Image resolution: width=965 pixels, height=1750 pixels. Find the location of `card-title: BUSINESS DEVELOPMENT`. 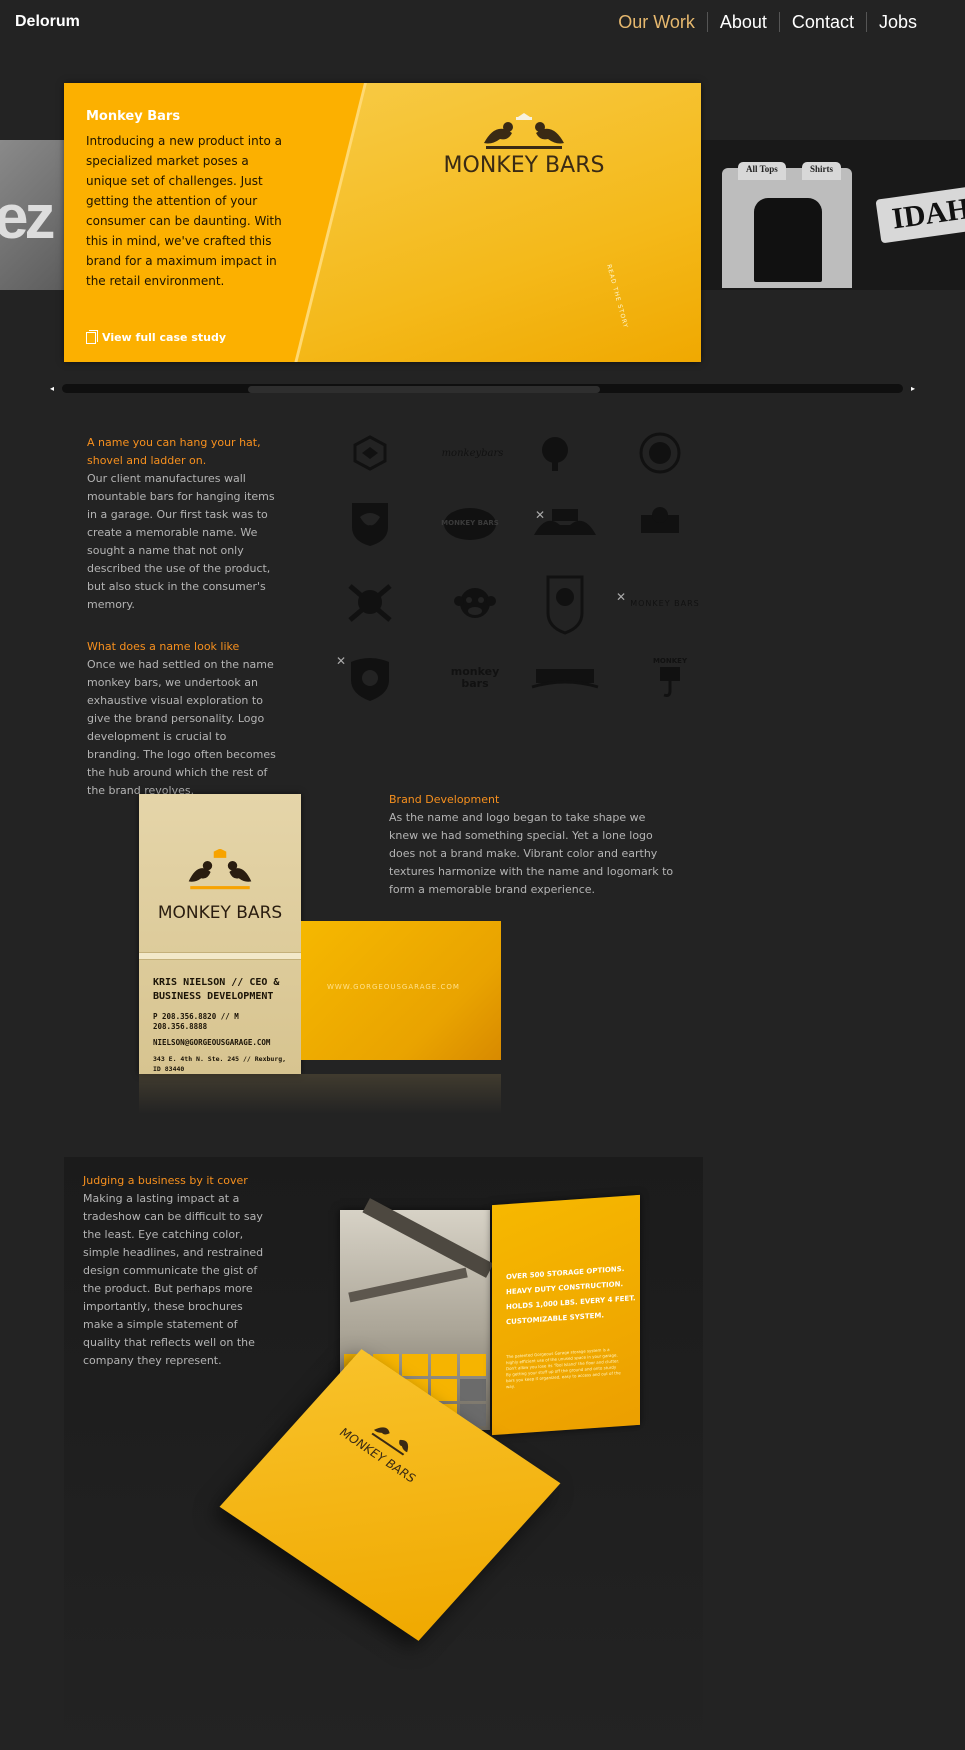

card-title: BUSINESS DEVELOPMENT is located at coordinates (213, 996).